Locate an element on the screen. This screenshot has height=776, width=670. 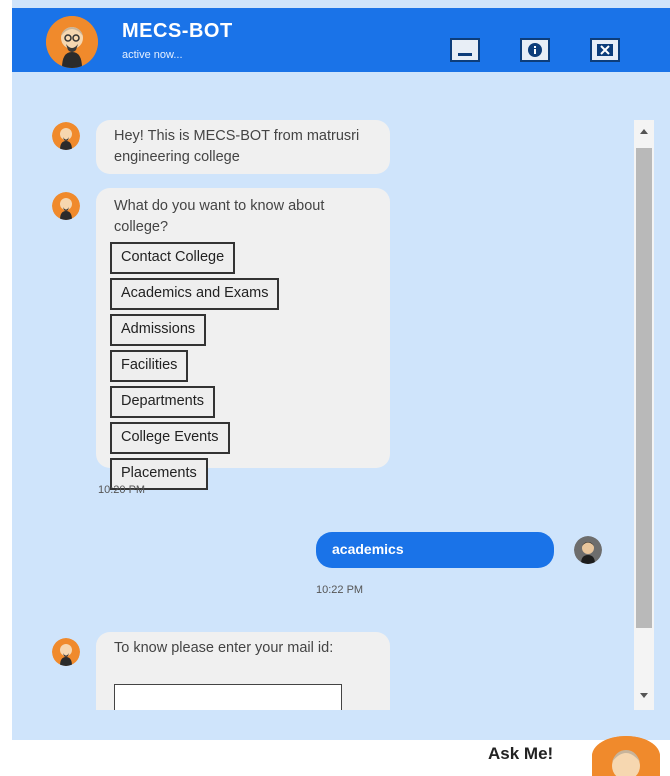
user-message: academics is located at coordinates (435, 550).